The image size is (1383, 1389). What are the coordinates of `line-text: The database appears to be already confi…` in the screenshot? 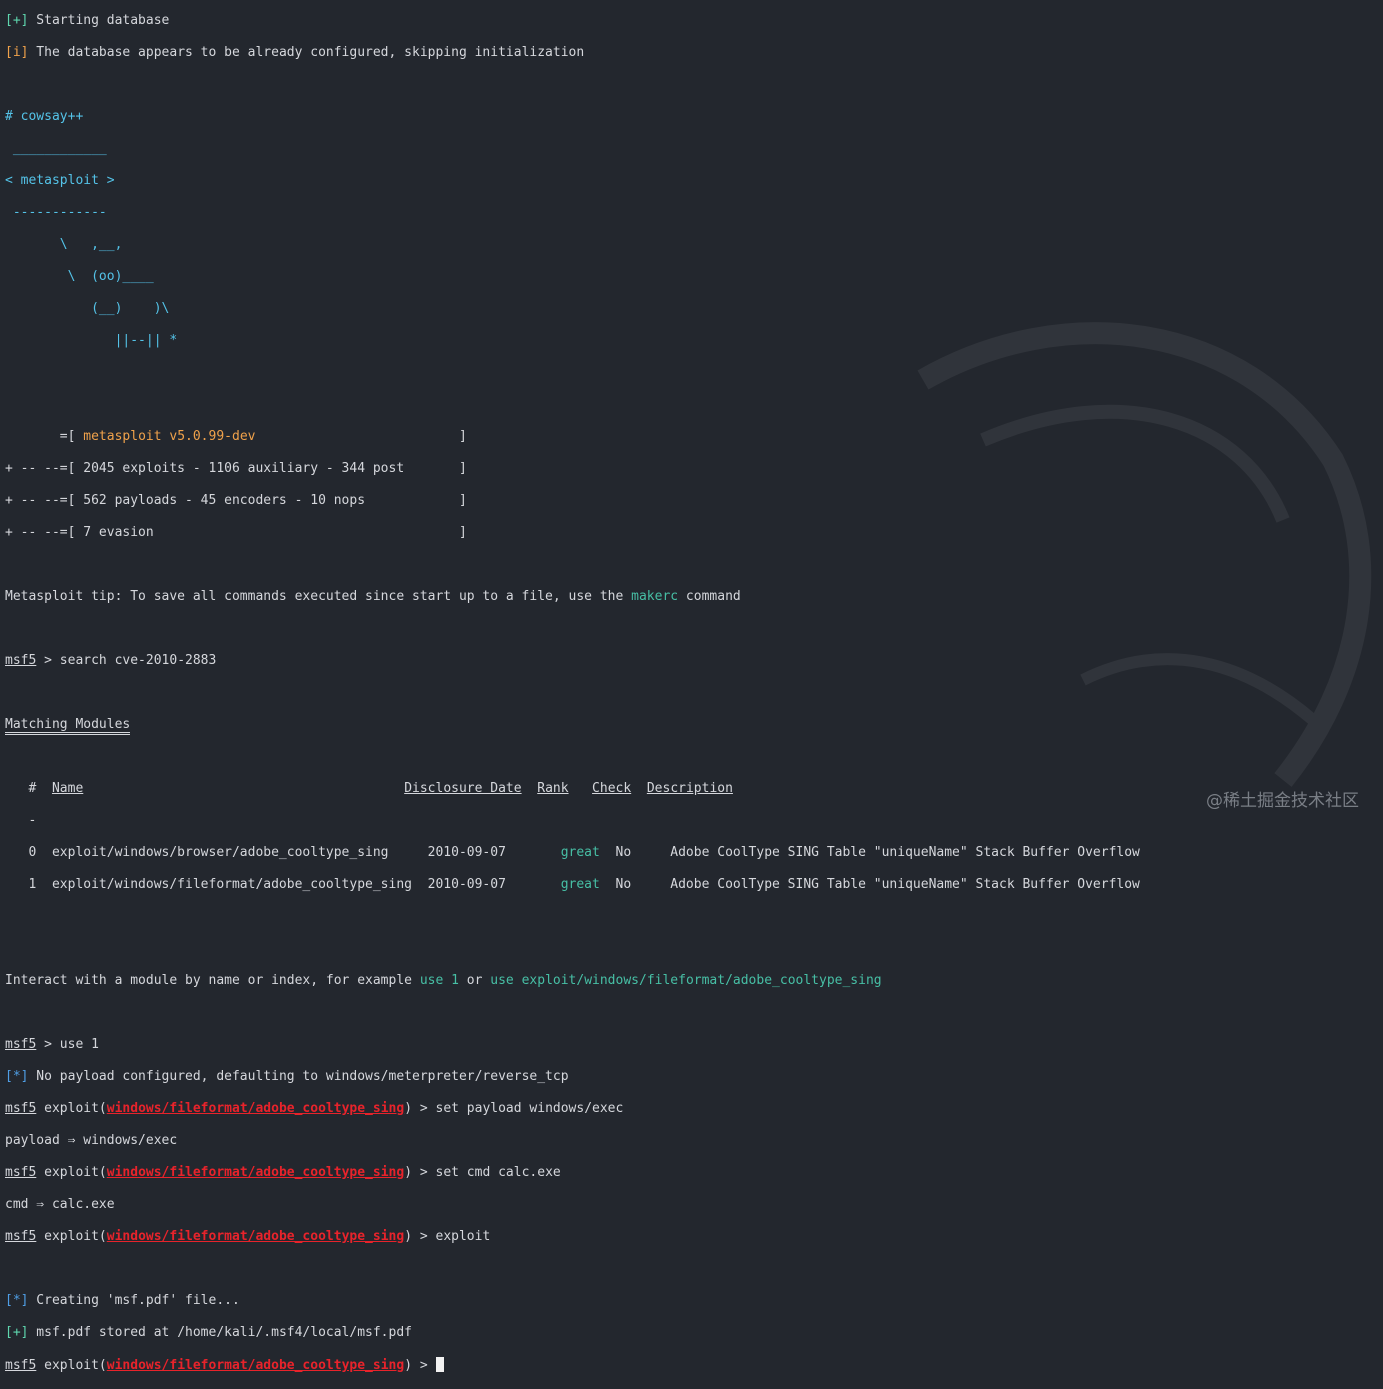 It's located at (306, 52).